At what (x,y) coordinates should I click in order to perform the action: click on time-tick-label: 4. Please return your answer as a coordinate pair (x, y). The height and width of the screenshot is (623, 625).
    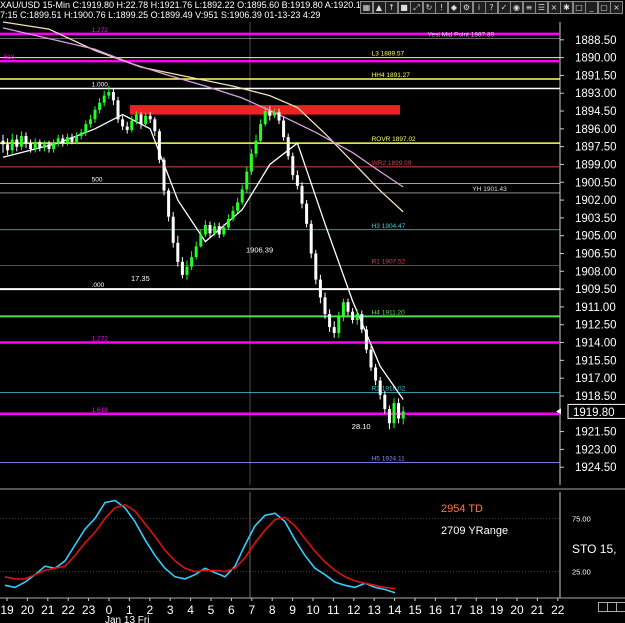
    Looking at the image, I should click on (190, 610).